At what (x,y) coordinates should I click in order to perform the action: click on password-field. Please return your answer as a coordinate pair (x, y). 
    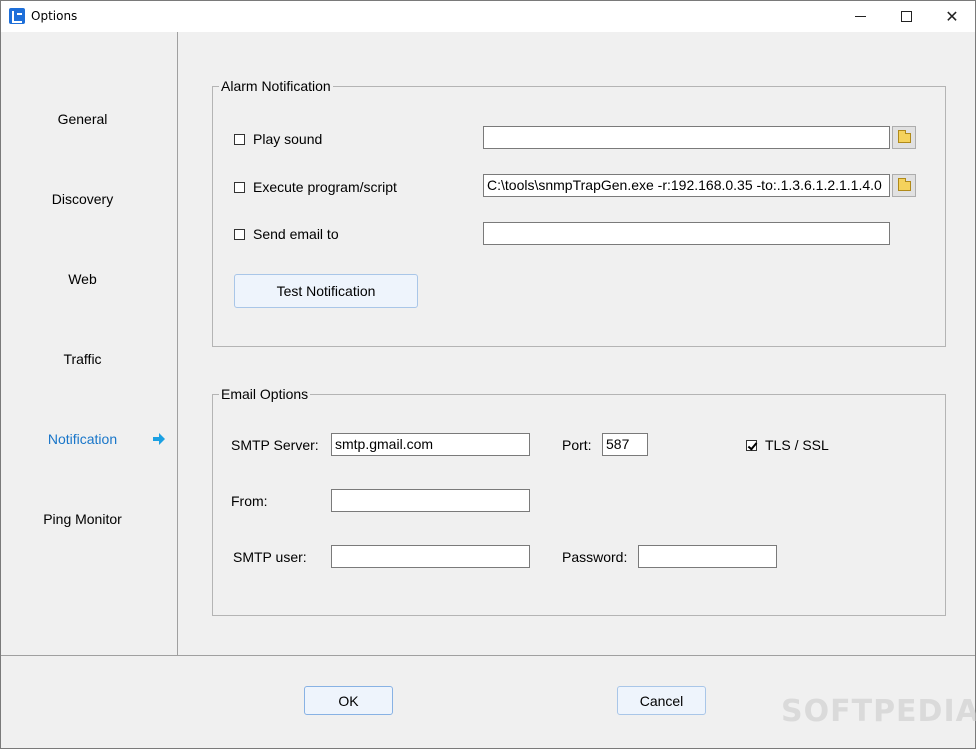
    Looking at the image, I should click on (707, 556).